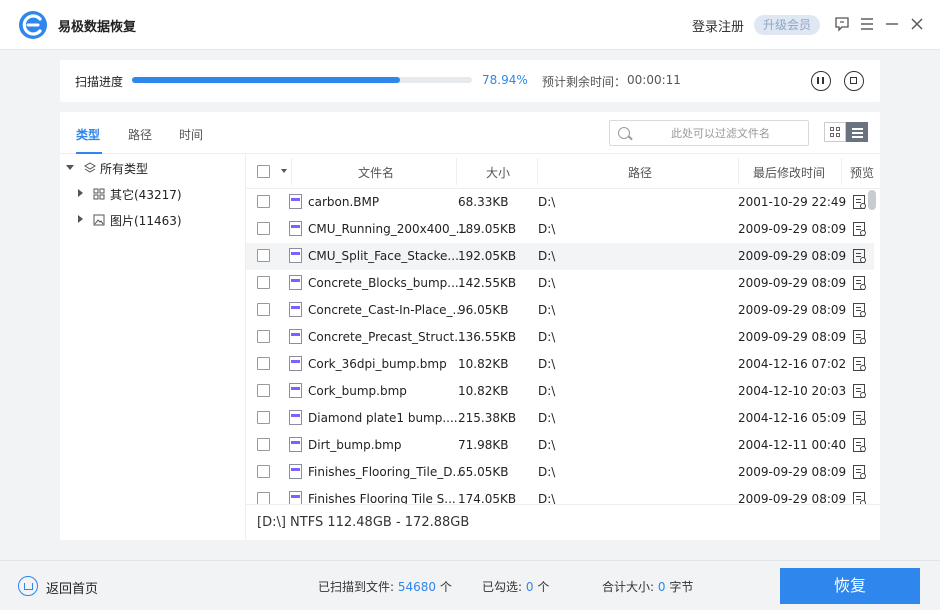  I want to click on column-divider, so click(456, 171).